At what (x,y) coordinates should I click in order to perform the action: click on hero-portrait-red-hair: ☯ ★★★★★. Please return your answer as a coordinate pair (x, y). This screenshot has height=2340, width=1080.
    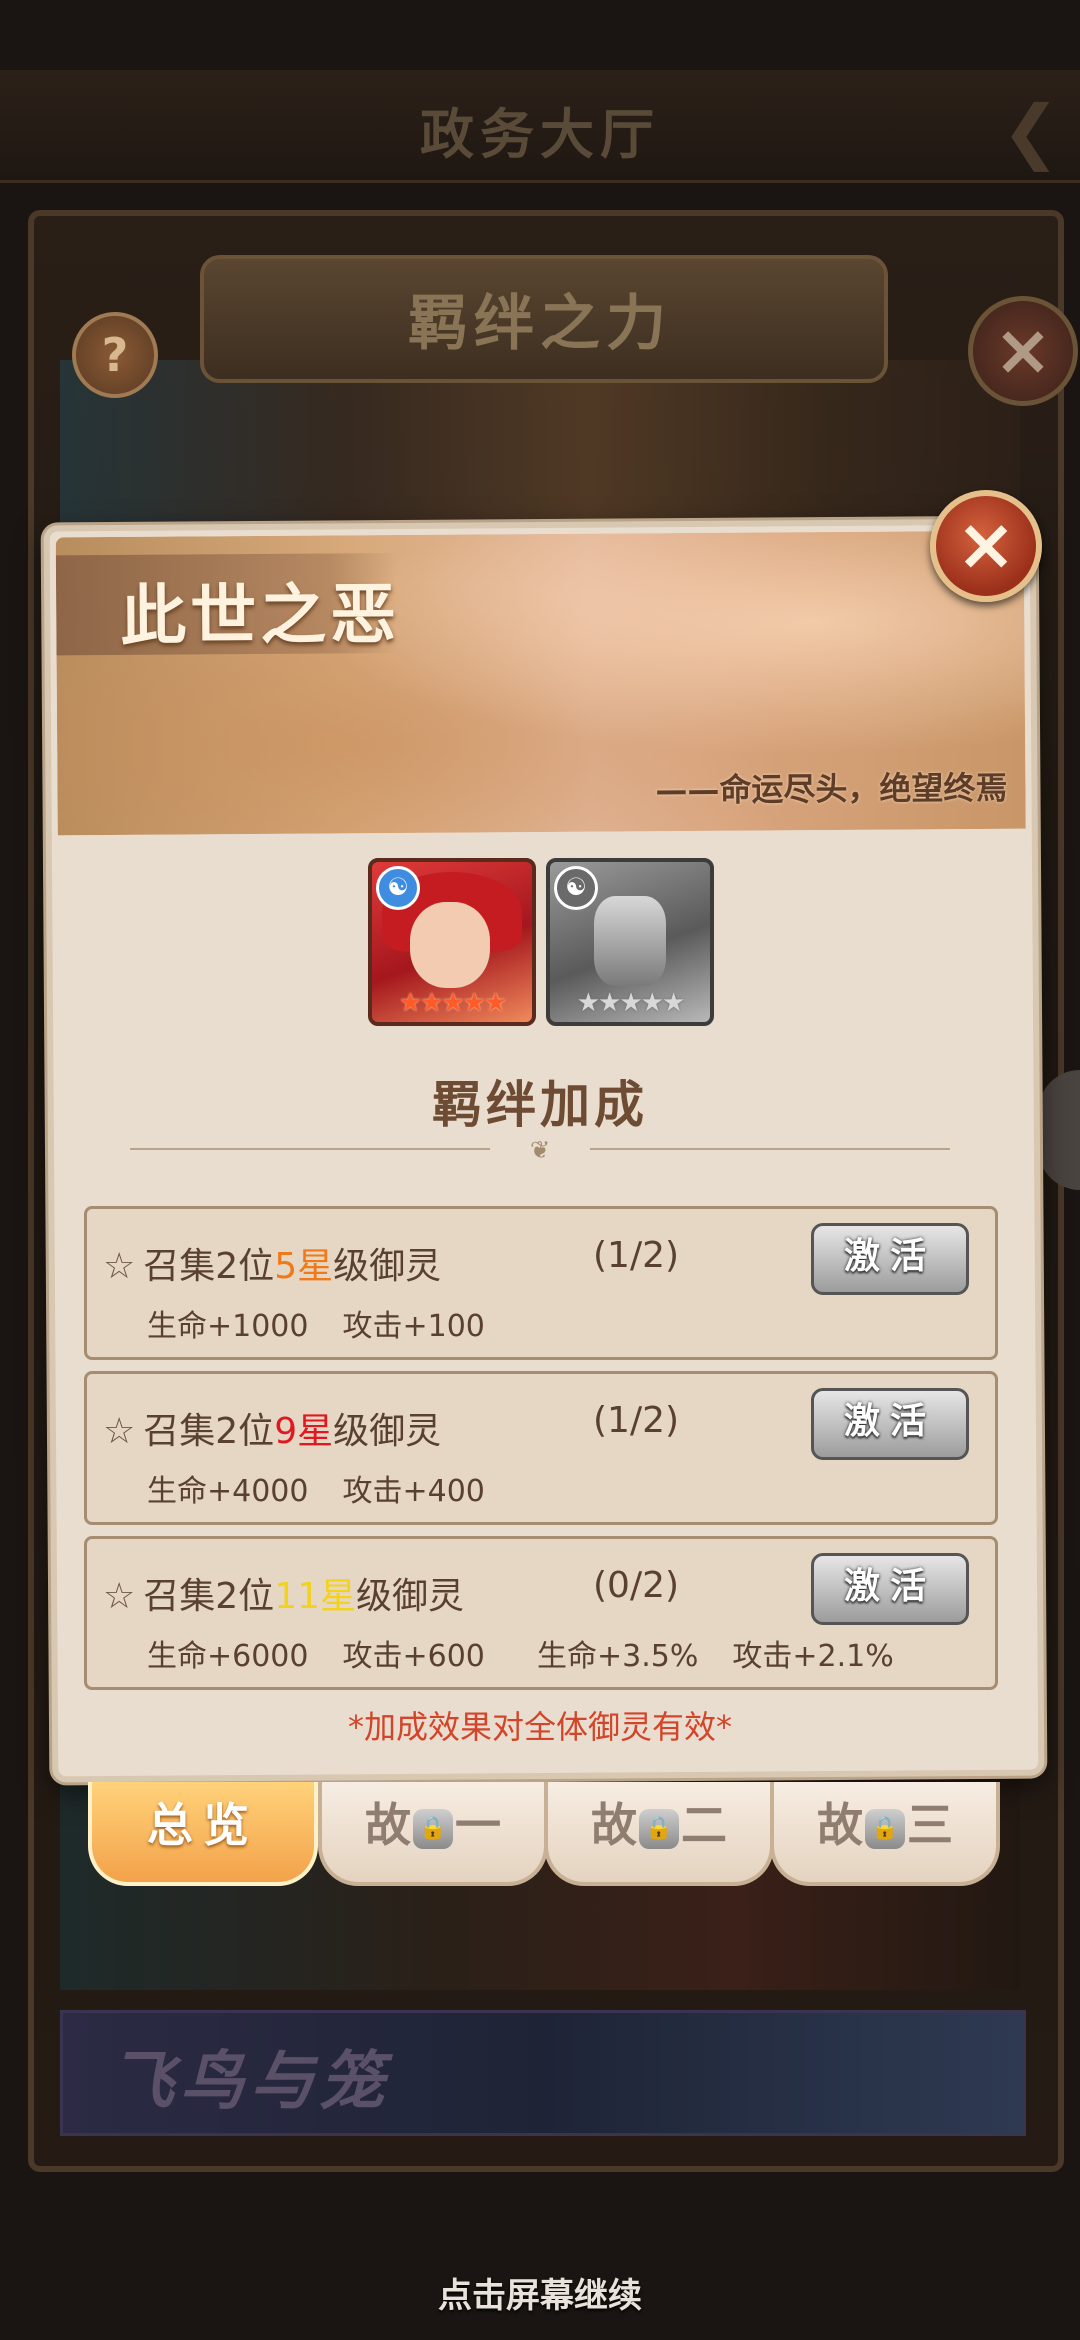
    Looking at the image, I should click on (452, 942).